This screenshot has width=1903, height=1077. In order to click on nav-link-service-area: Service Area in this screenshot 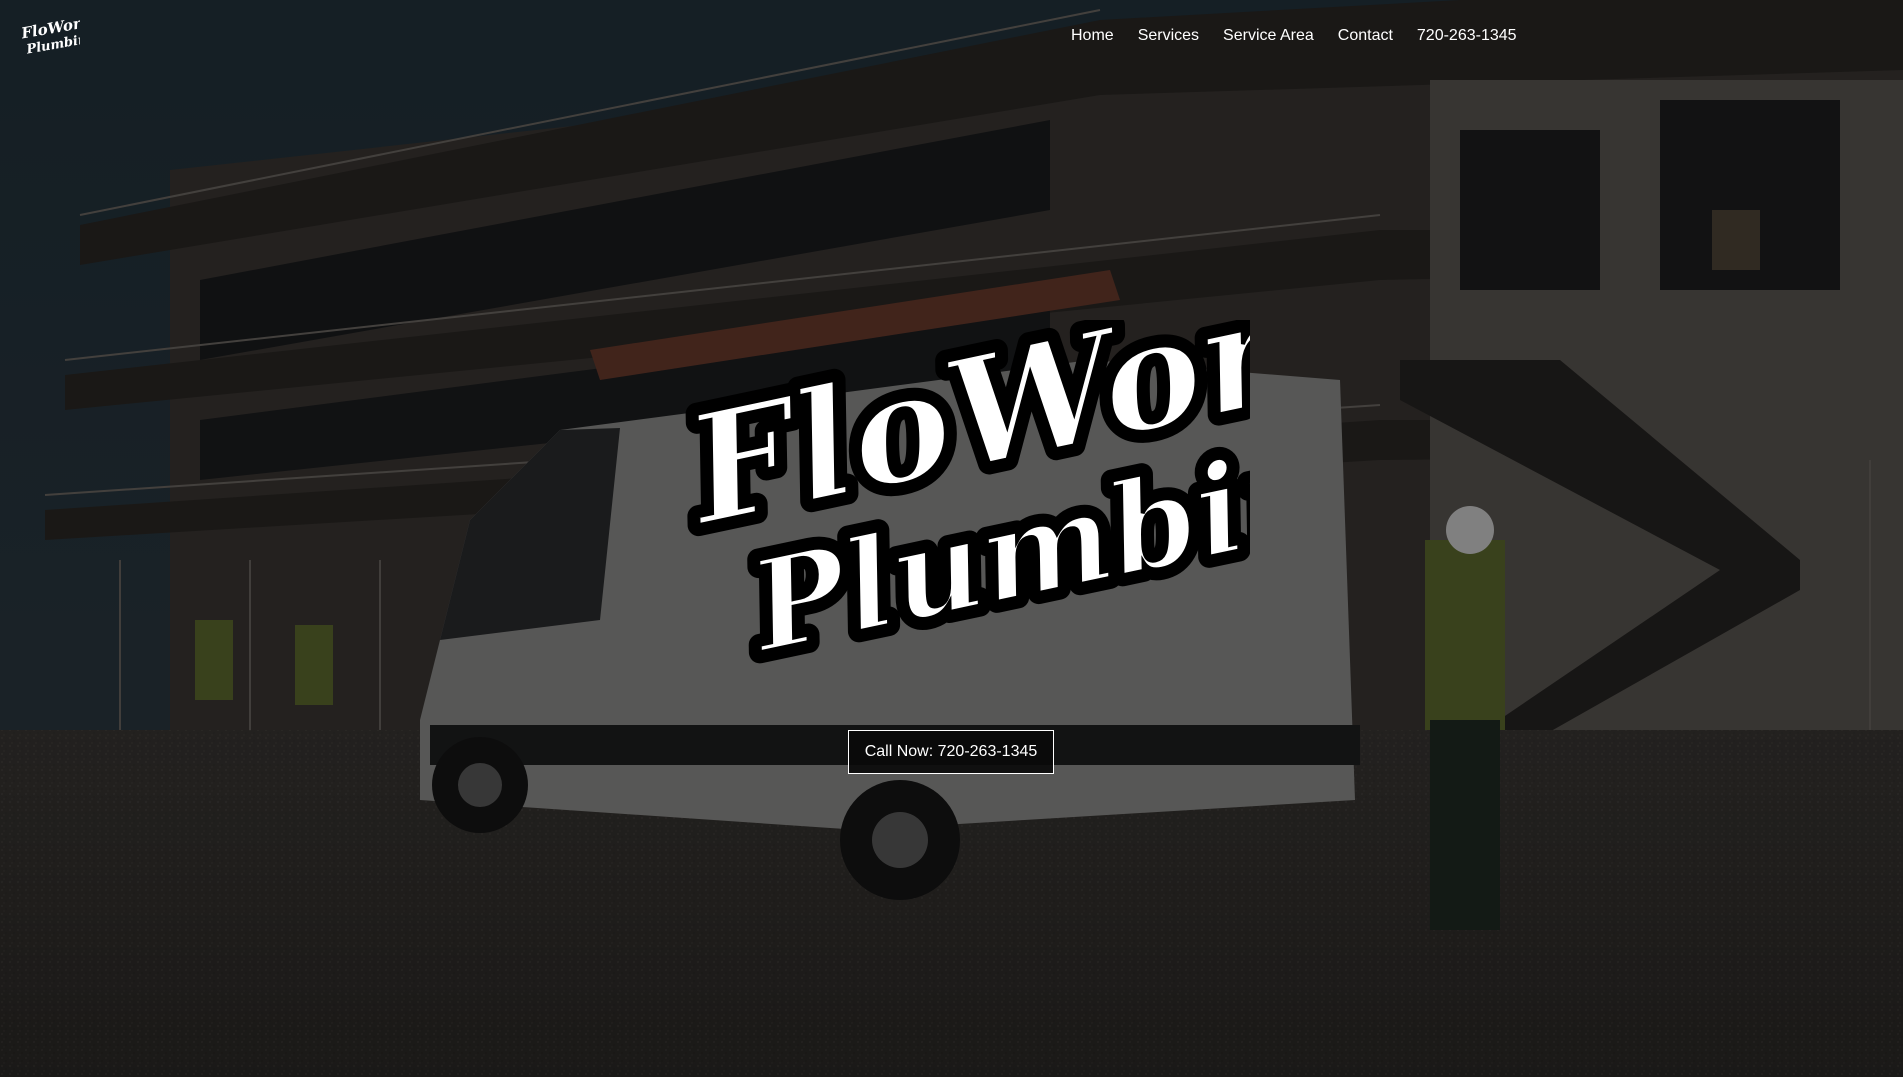, I will do `click(1268, 36)`.